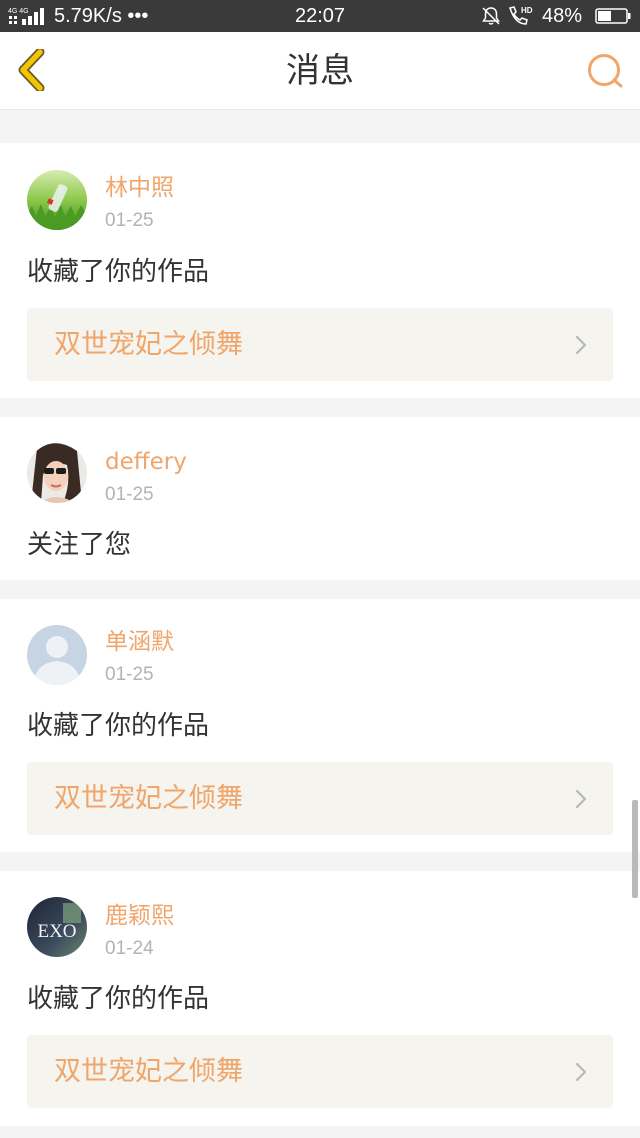 The width and height of the screenshot is (640, 1138). Describe the element at coordinates (57, 473) in the screenshot. I see `woman-sunglasses-avatar` at that location.